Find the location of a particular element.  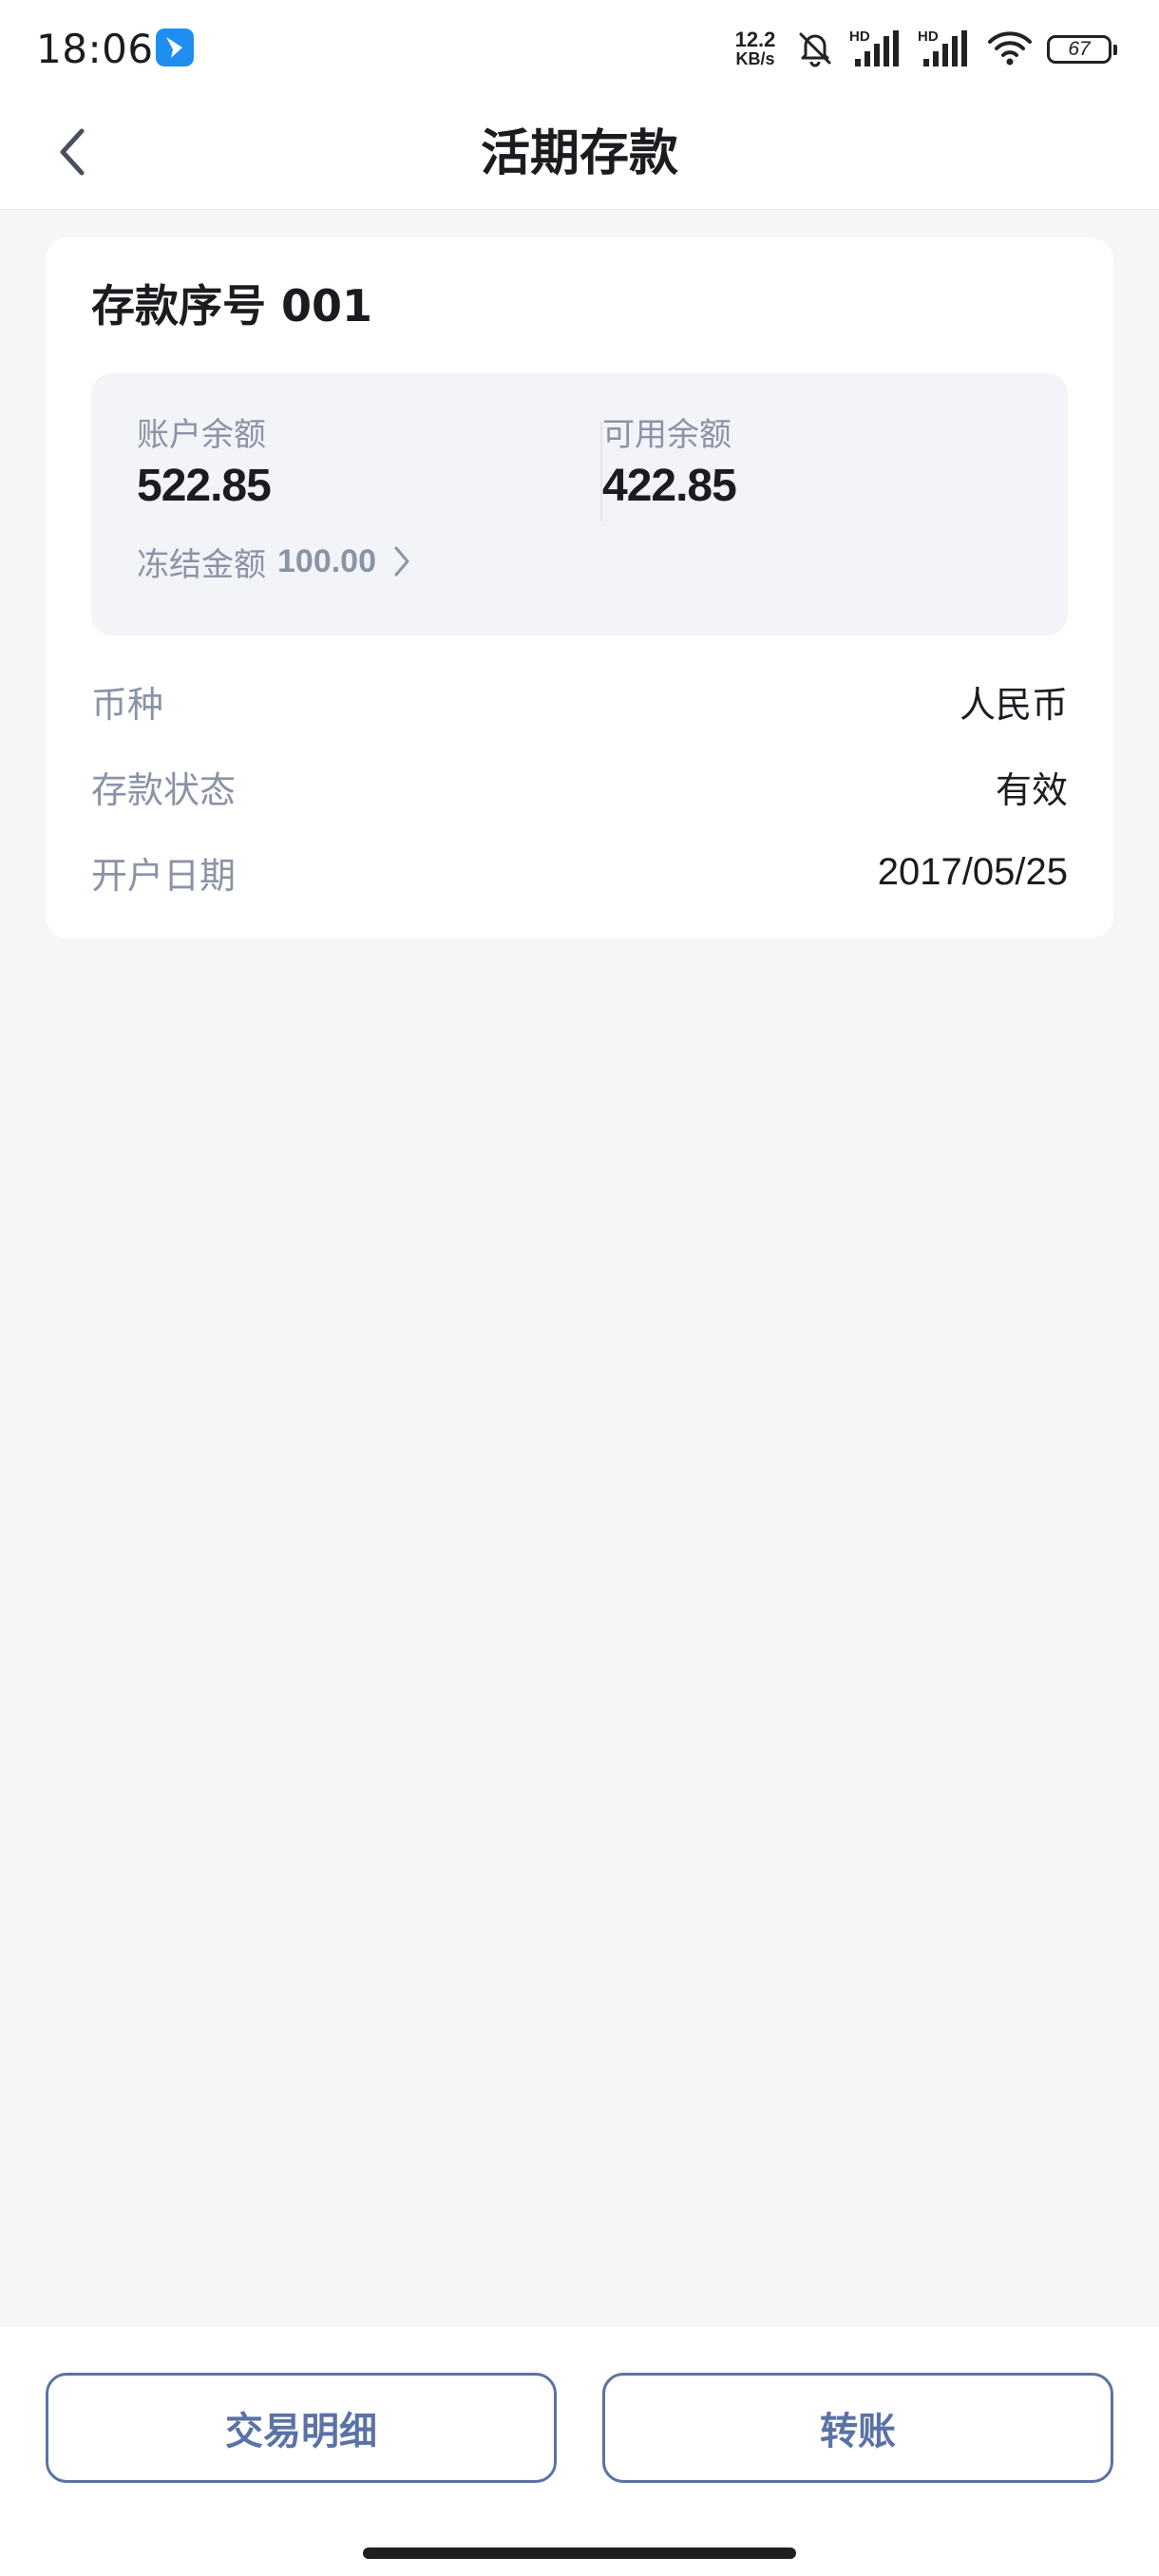

available-balance-value: 422.85 is located at coordinates (669, 486).